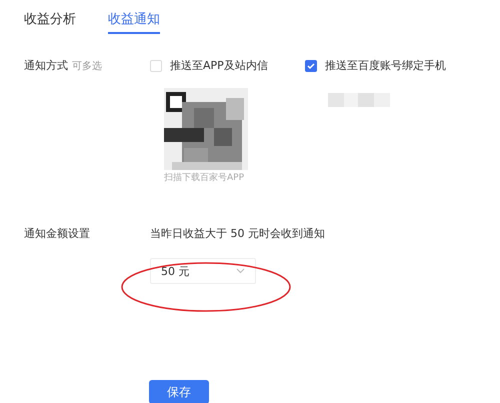 The width and height of the screenshot is (500, 403). I want to click on save-button: 保存, so click(179, 391).